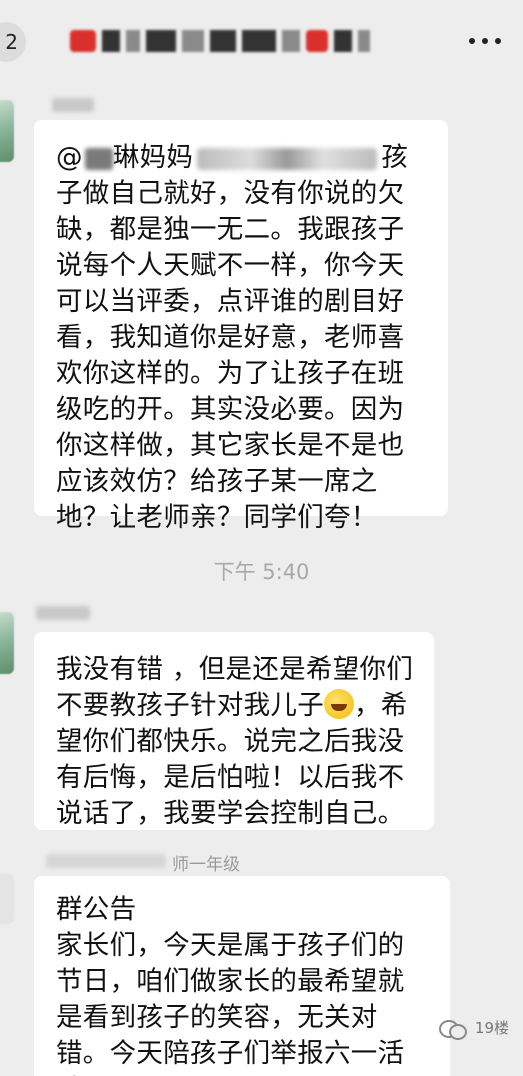 The width and height of the screenshot is (523, 1076). Describe the element at coordinates (206, 865) in the screenshot. I see `sender-name: 师一年级` at that location.